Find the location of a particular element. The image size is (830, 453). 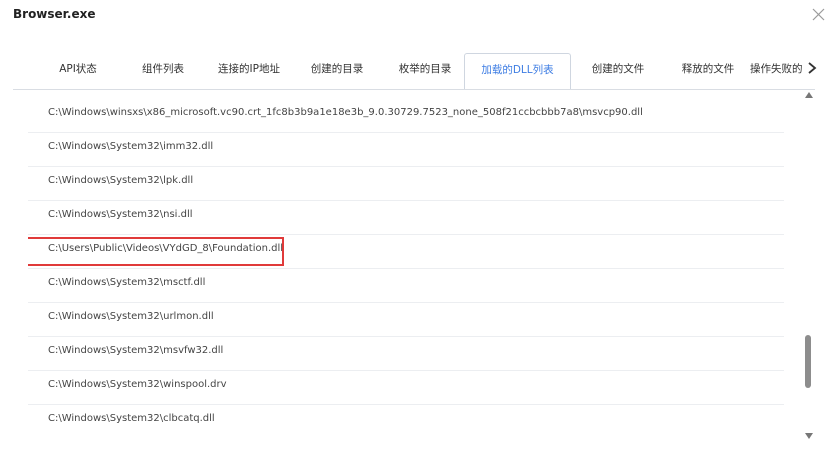

list-item: C:\Windows\System32\msvfw32.dll is located at coordinates (406, 354).